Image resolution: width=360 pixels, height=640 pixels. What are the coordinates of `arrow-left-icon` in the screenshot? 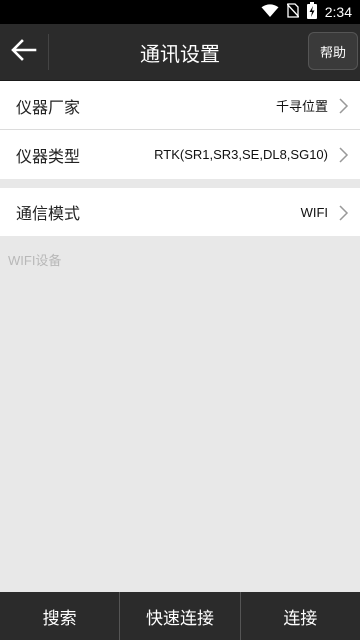 It's located at (24, 52).